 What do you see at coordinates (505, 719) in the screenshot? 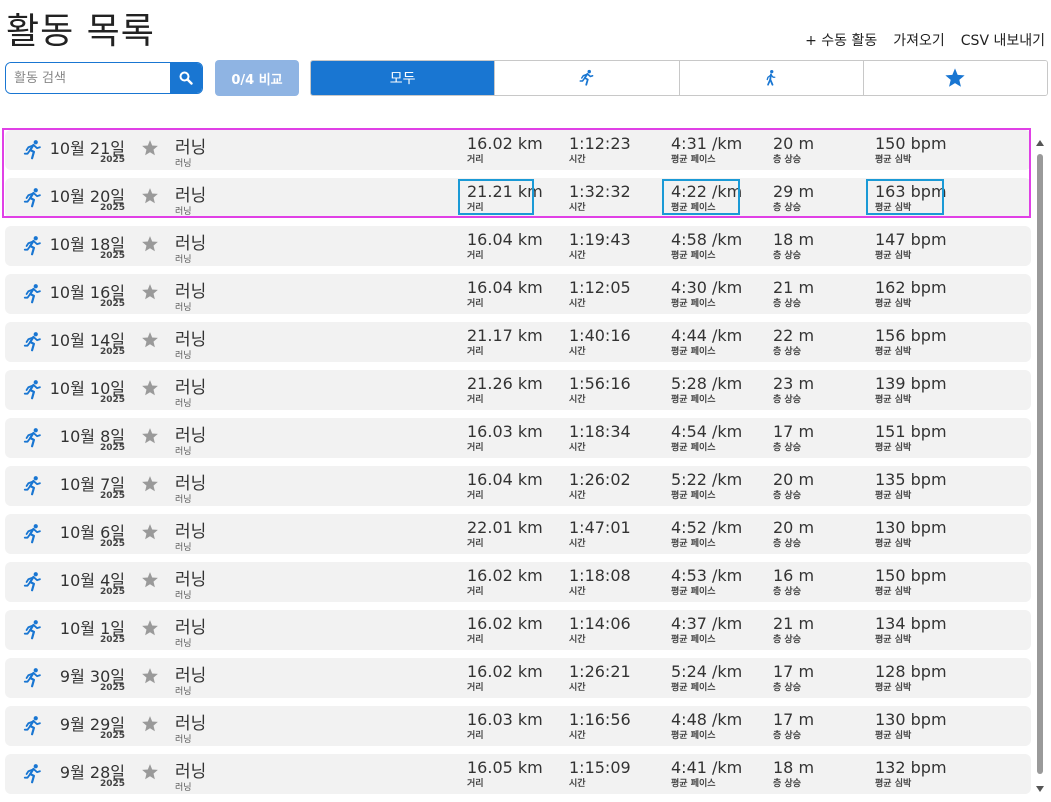
I see `distance-value: 16.03 km` at bounding box center [505, 719].